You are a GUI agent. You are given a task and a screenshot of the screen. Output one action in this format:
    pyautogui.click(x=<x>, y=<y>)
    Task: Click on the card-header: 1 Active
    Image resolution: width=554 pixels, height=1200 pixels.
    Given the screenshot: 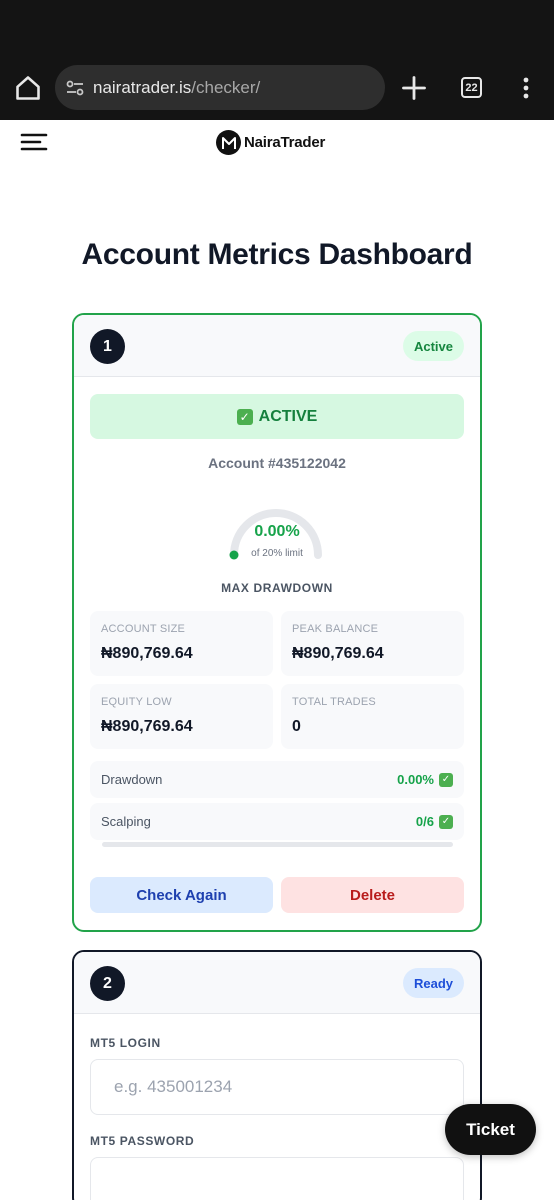 What is the action you would take?
    pyautogui.click(x=277, y=346)
    